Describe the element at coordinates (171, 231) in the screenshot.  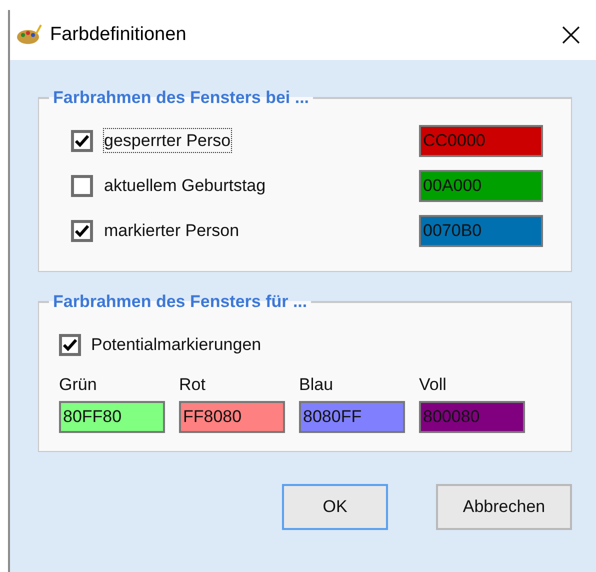
I see `checkbox-label: markierter Person` at that location.